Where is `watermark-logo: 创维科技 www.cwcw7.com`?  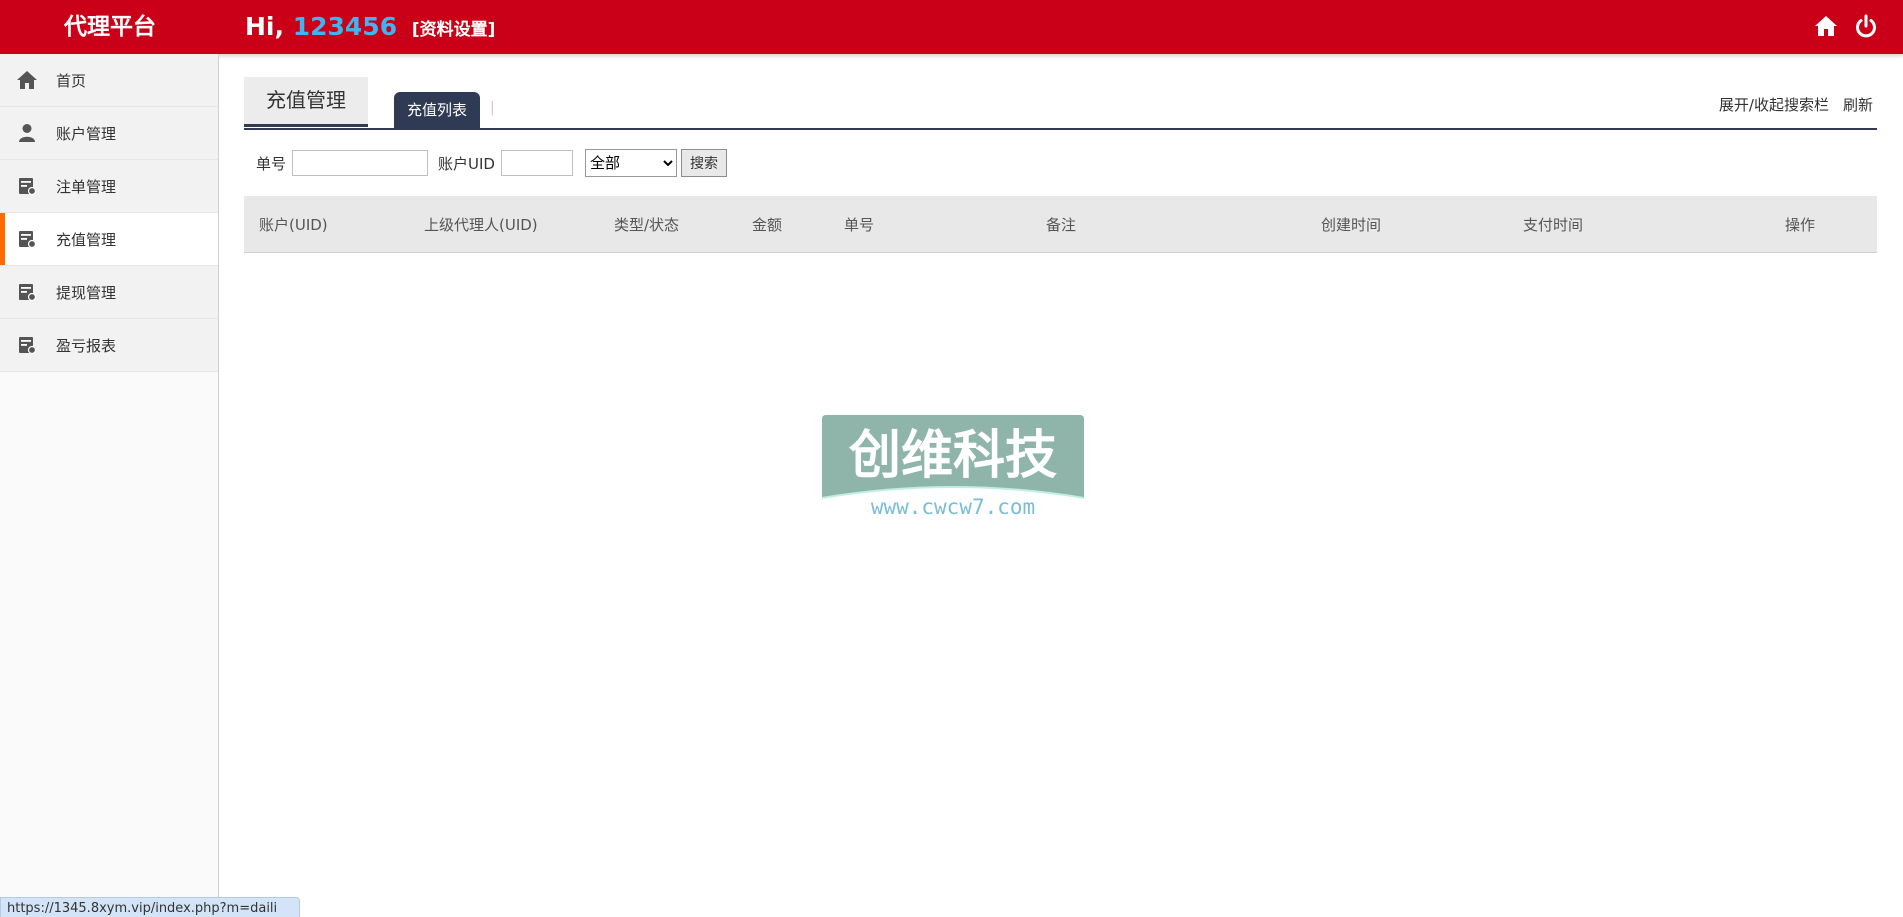
watermark-logo: 创维科技 www.cwcw7.com is located at coordinates (953, 467).